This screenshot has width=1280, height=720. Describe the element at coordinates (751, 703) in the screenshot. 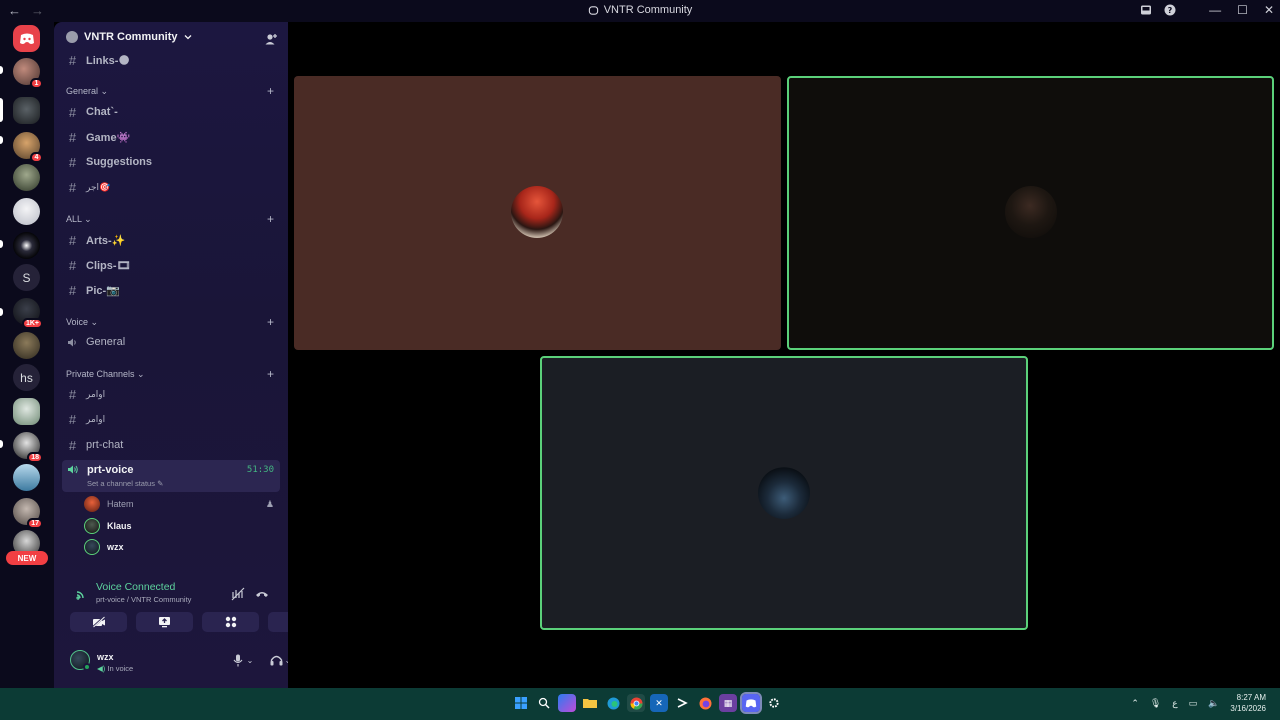

I see `discord-taskbar-icon` at that location.